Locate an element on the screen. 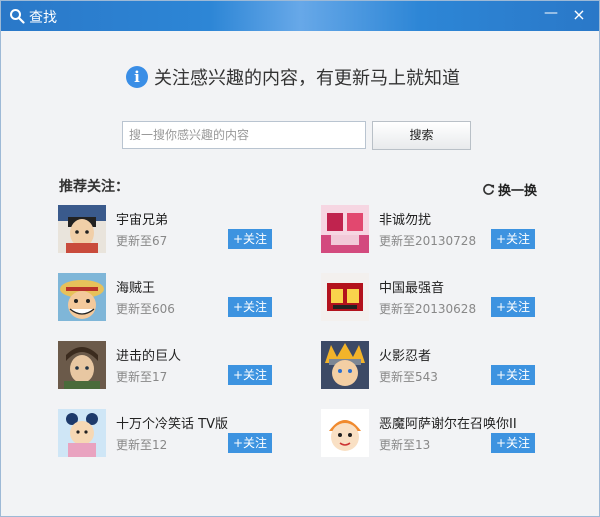  item-status: 更新至17 is located at coordinates (142, 377).